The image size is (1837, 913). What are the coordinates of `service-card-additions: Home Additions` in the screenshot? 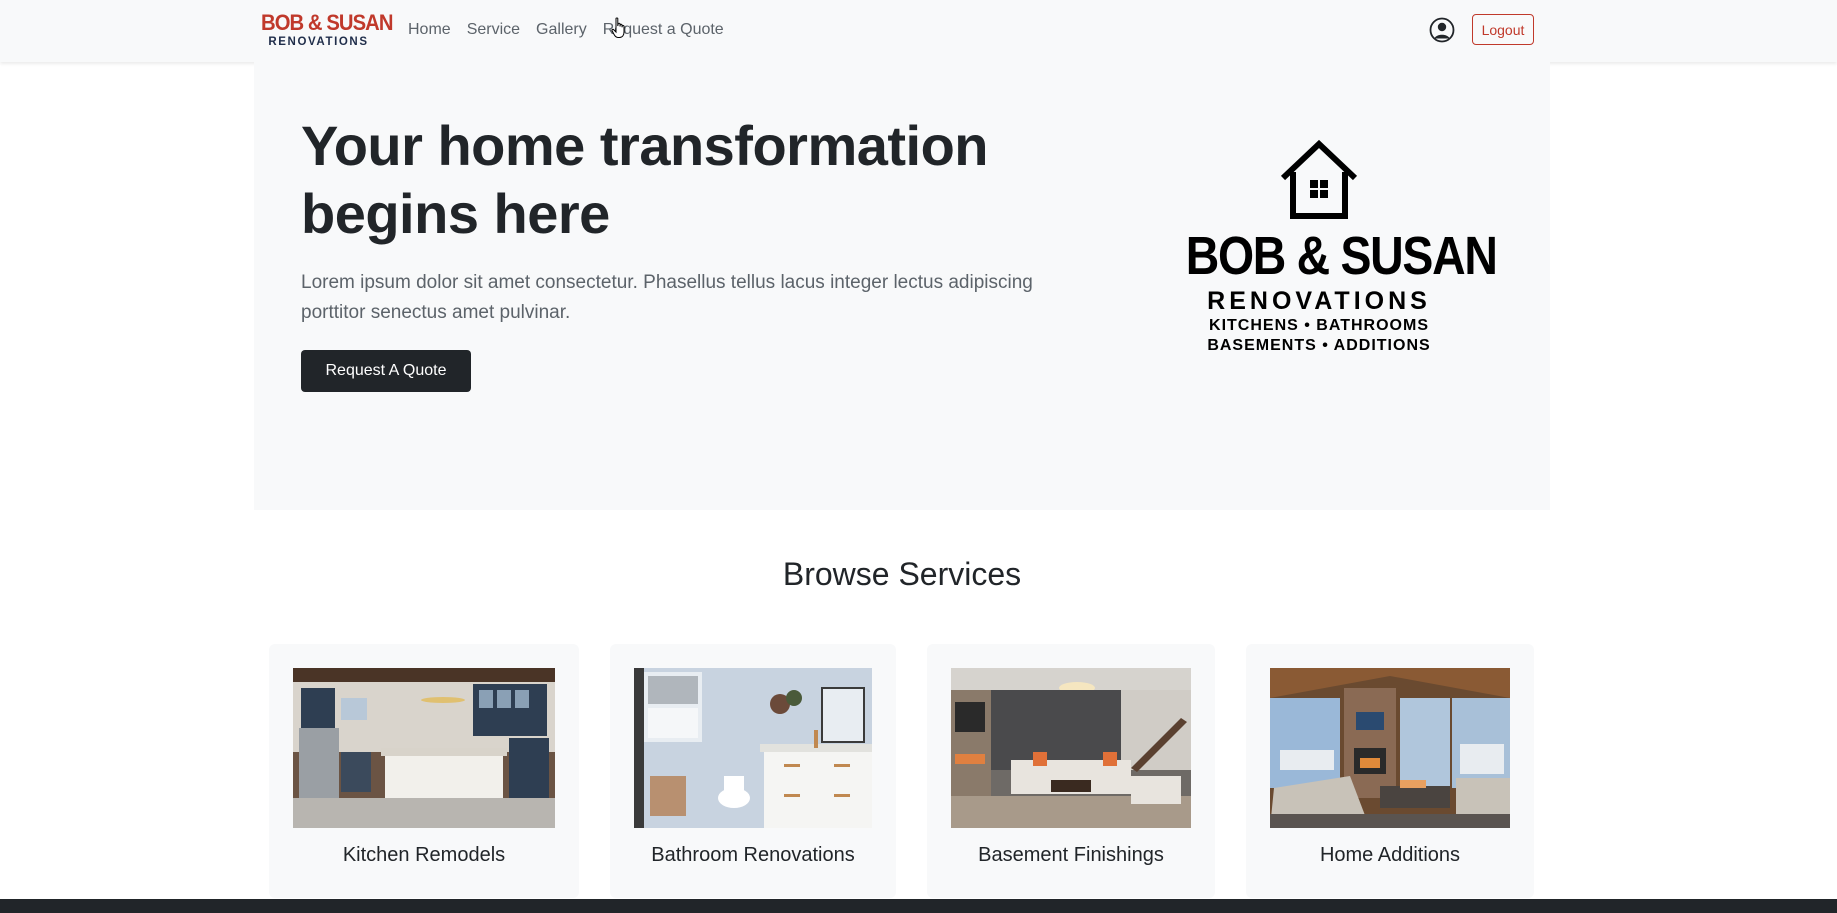 It's located at (1390, 771).